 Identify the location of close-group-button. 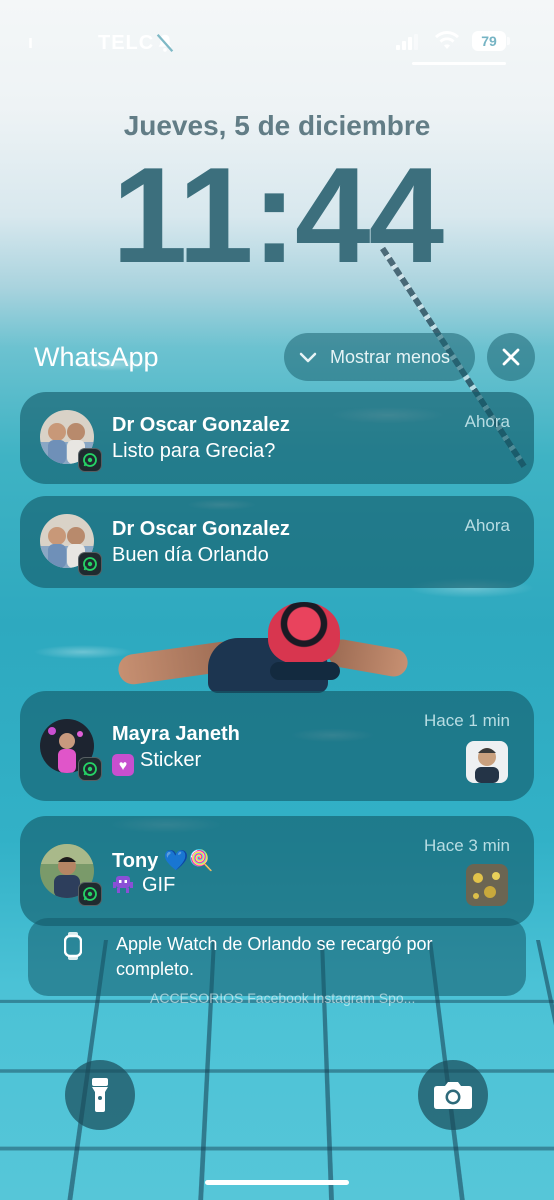
(511, 357).